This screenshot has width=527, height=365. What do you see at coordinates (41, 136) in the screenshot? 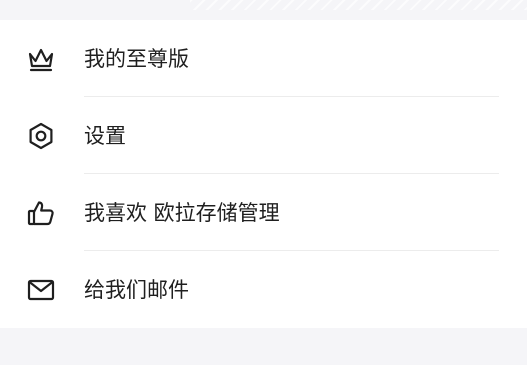
I see `settings-hexagon-icon` at bounding box center [41, 136].